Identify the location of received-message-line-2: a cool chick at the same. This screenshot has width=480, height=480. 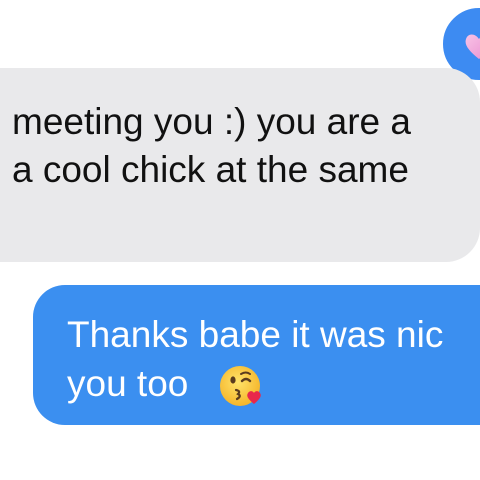
(210, 169).